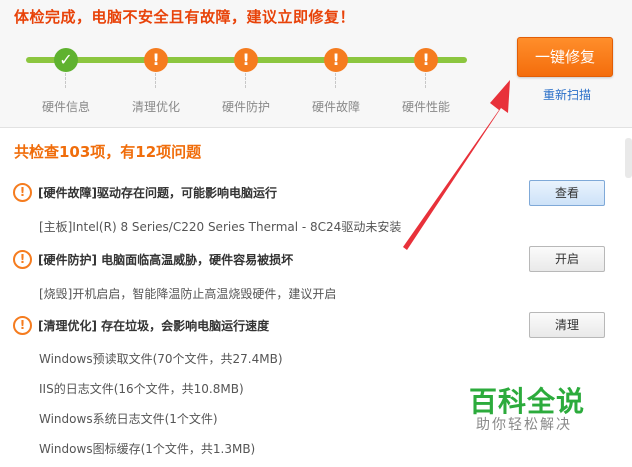 This screenshot has width=632, height=467. What do you see at coordinates (166, 260) in the screenshot?
I see `issue-title: [硬件防护] 电脑面临高温威胁，硬件容易被损坏` at bounding box center [166, 260].